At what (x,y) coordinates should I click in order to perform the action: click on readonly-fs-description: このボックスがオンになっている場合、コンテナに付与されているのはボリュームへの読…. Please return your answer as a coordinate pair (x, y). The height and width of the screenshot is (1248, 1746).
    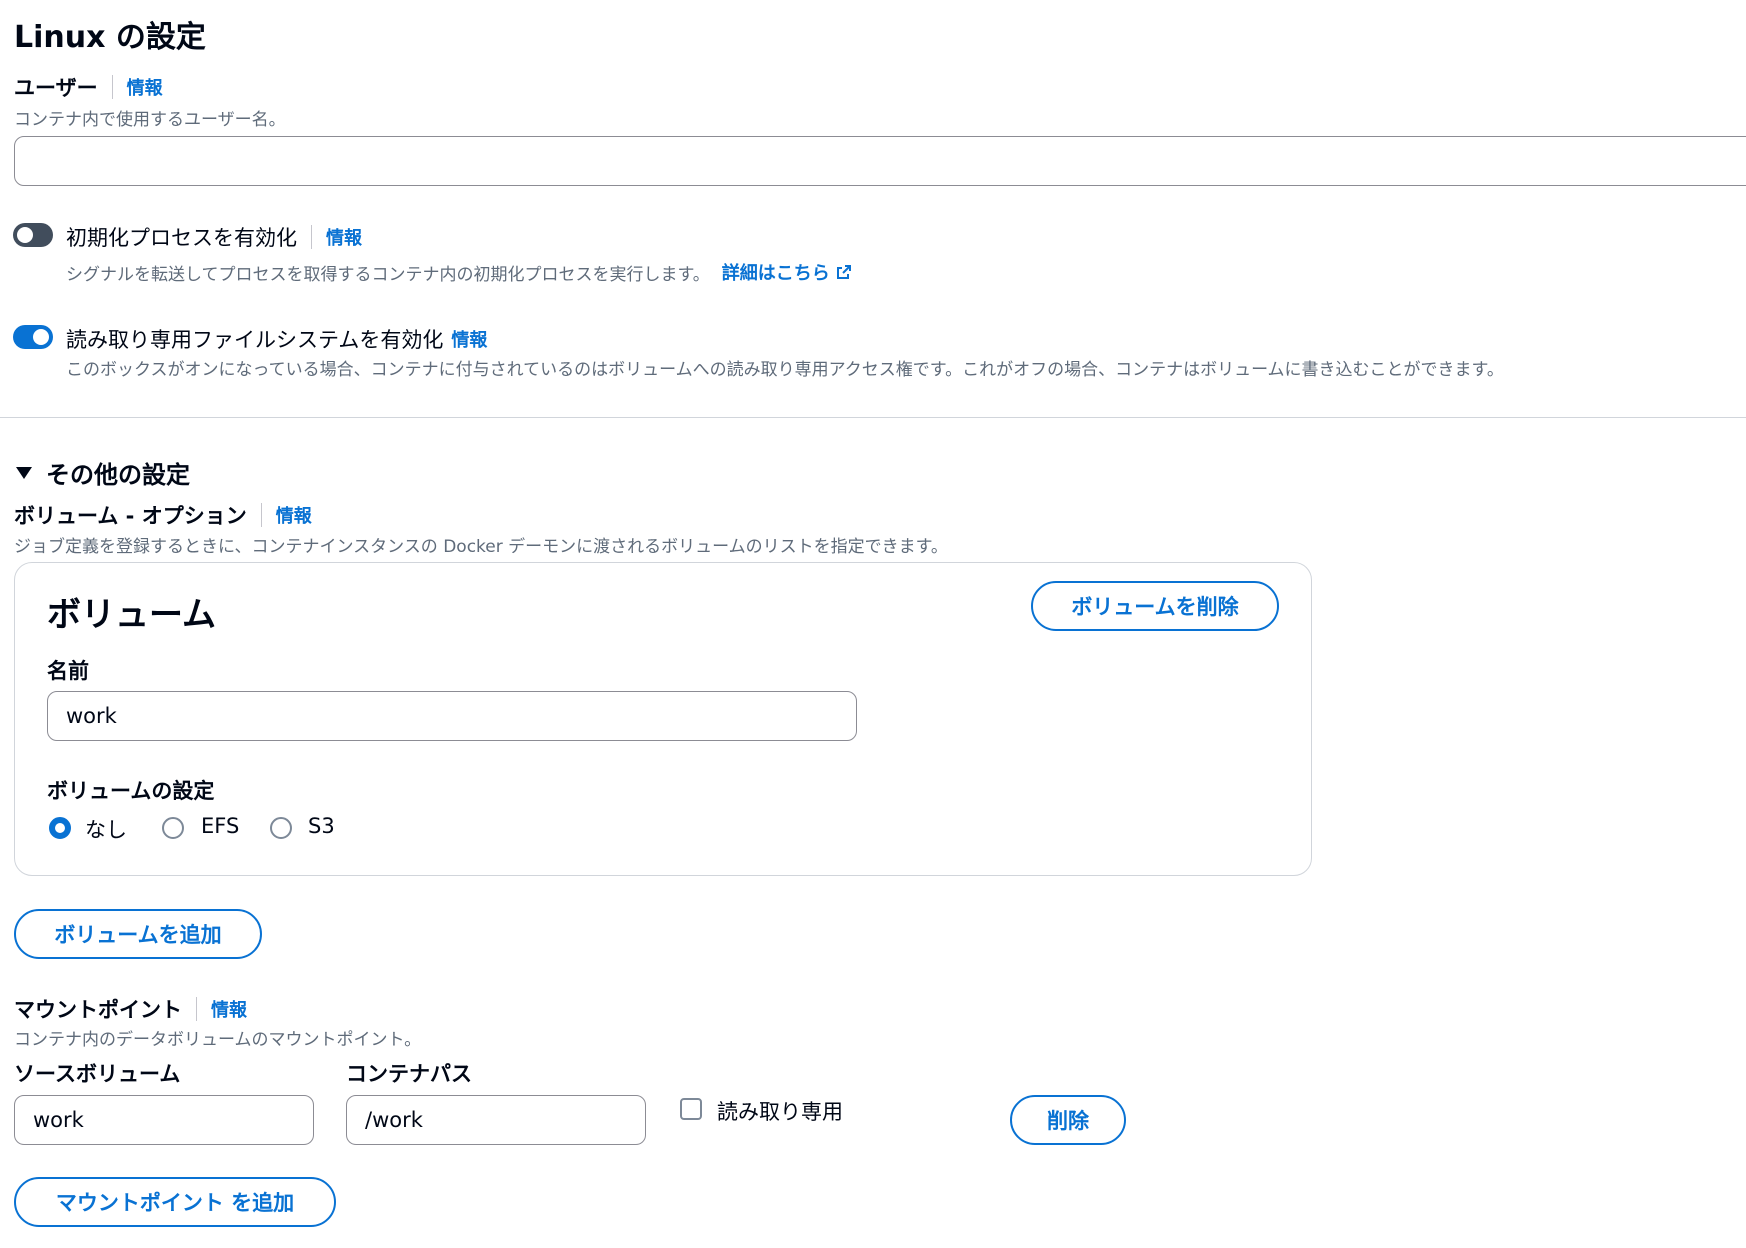
    Looking at the image, I should click on (785, 370).